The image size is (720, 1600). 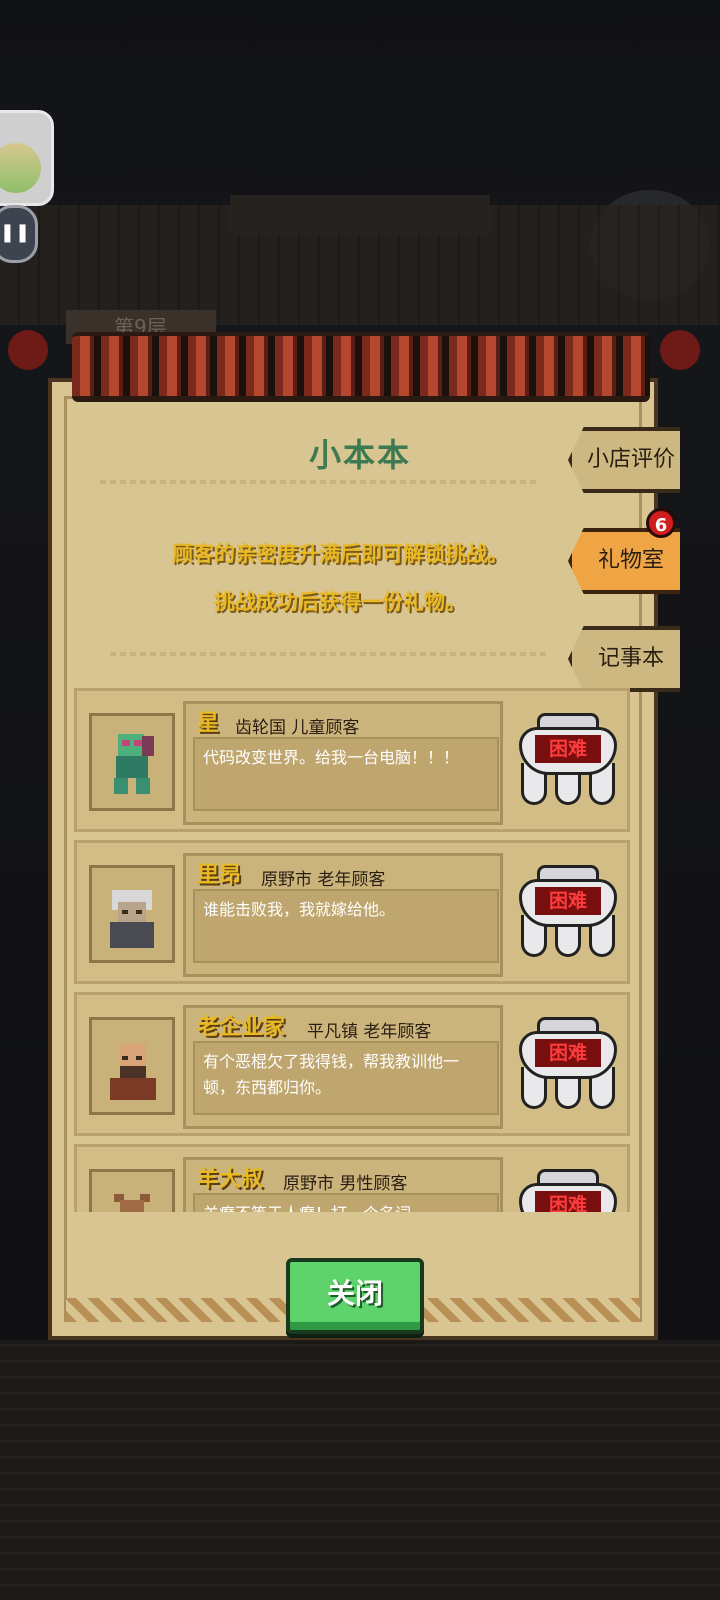 I want to click on customer-name: 羊大叔, so click(x=230, y=1179).